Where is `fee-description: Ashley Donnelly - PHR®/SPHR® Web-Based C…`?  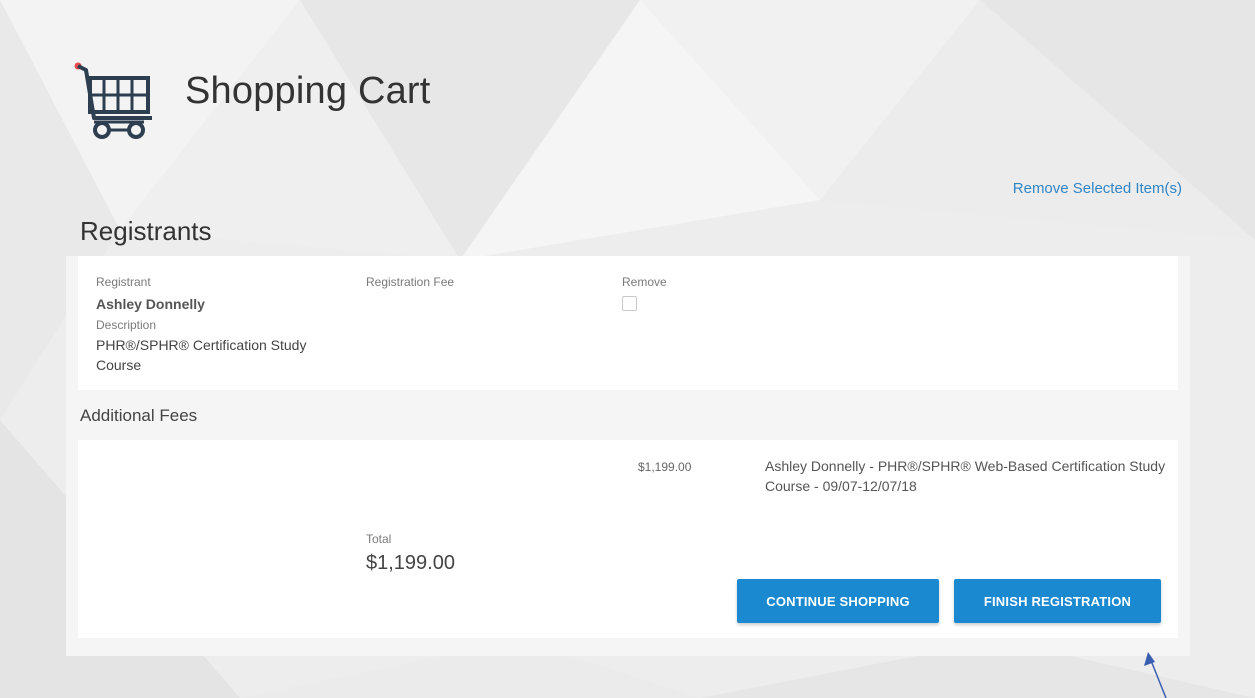
fee-description: Ashley Donnelly - PHR®/SPHR® Web-Based C… is located at coordinates (965, 476).